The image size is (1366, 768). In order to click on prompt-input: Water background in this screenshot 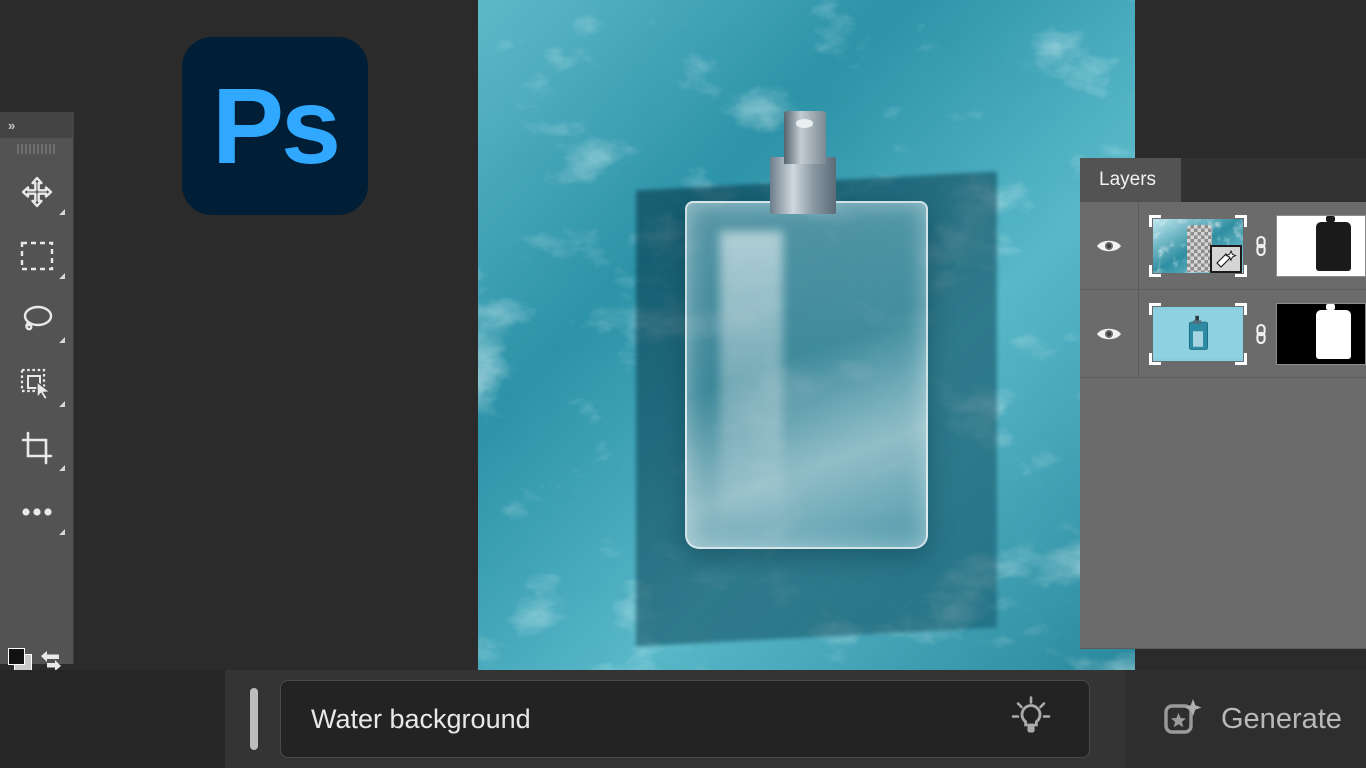, I will do `click(685, 719)`.